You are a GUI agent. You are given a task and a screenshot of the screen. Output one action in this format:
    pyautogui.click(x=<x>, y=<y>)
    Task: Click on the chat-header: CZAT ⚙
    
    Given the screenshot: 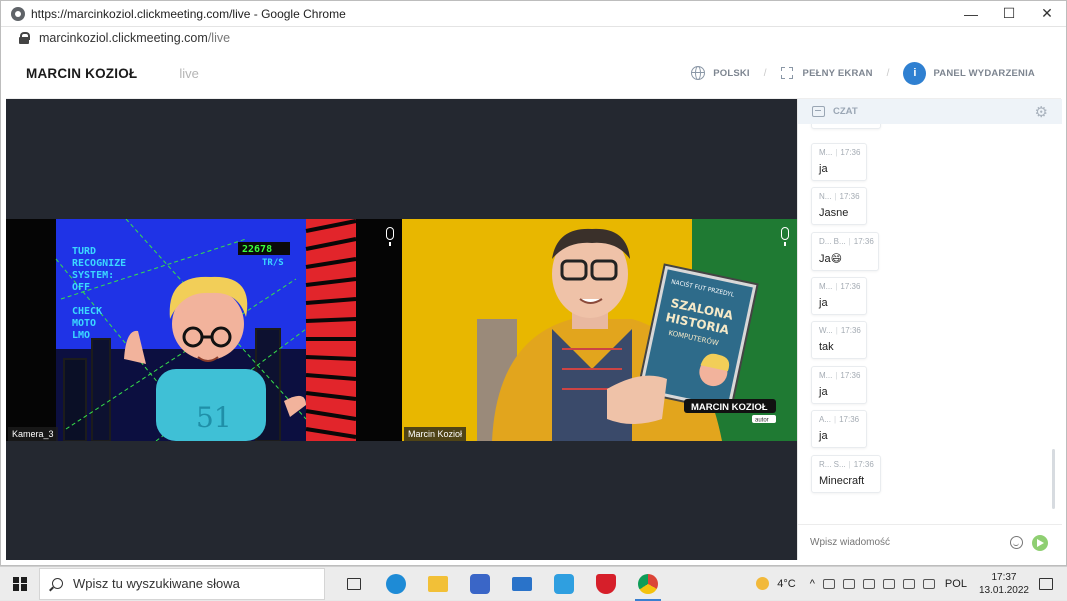 What is the action you would take?
    pyautogui.click(x=930, y=111)
    